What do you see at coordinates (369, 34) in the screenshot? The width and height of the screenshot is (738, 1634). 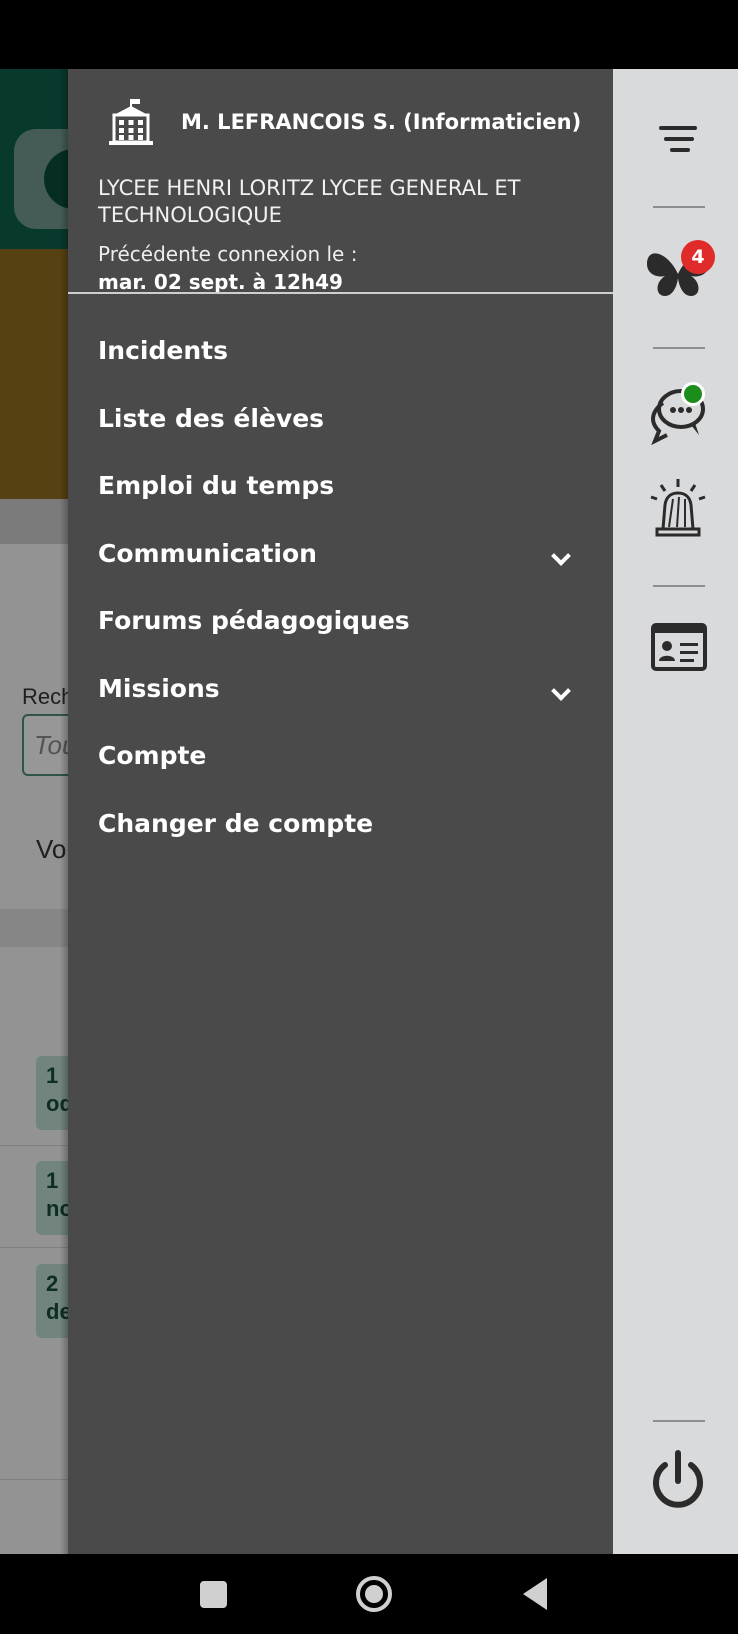 I see `status-bar` at bounding box center [369, 34].